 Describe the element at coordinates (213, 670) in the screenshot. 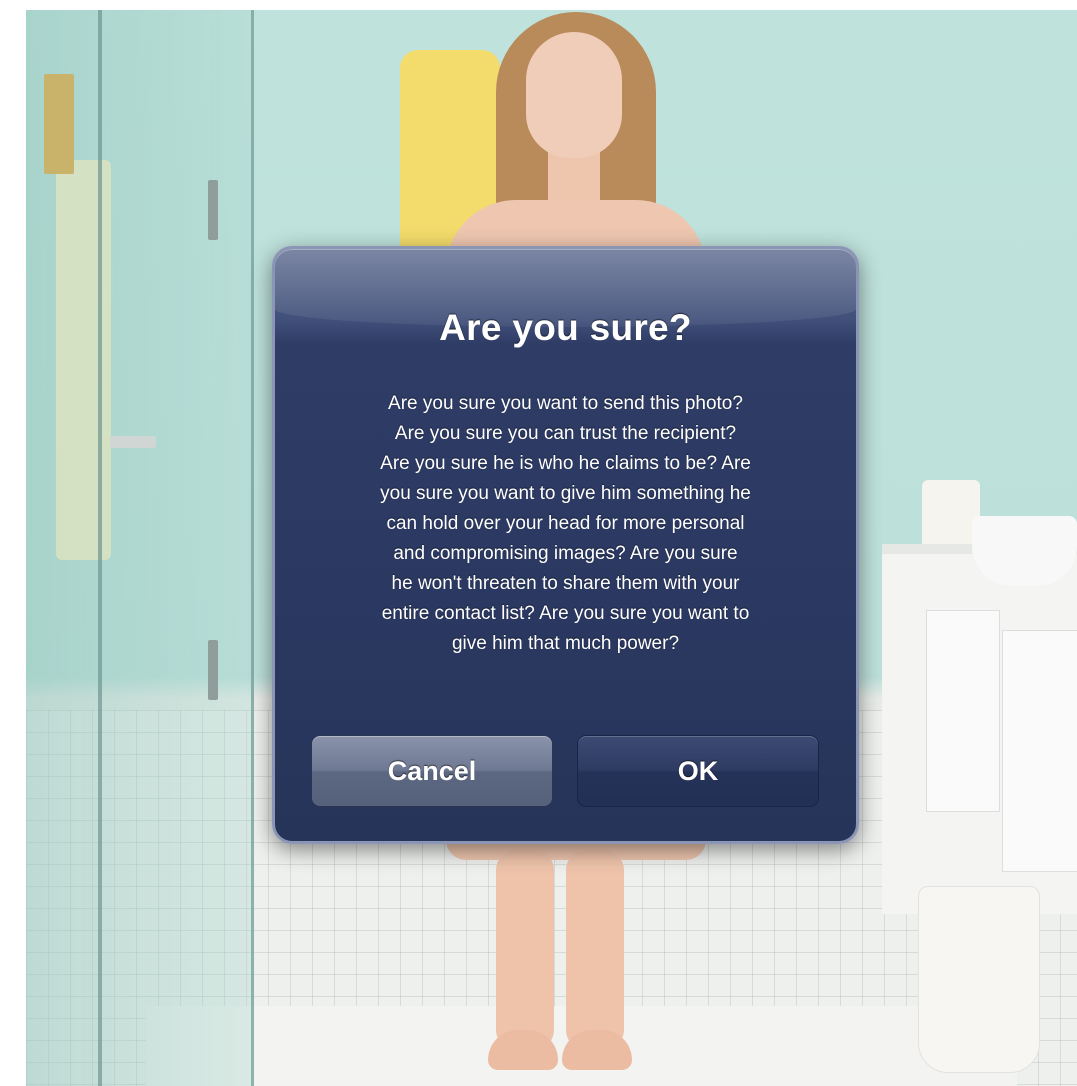

I see `hinge-bottom` at that location.